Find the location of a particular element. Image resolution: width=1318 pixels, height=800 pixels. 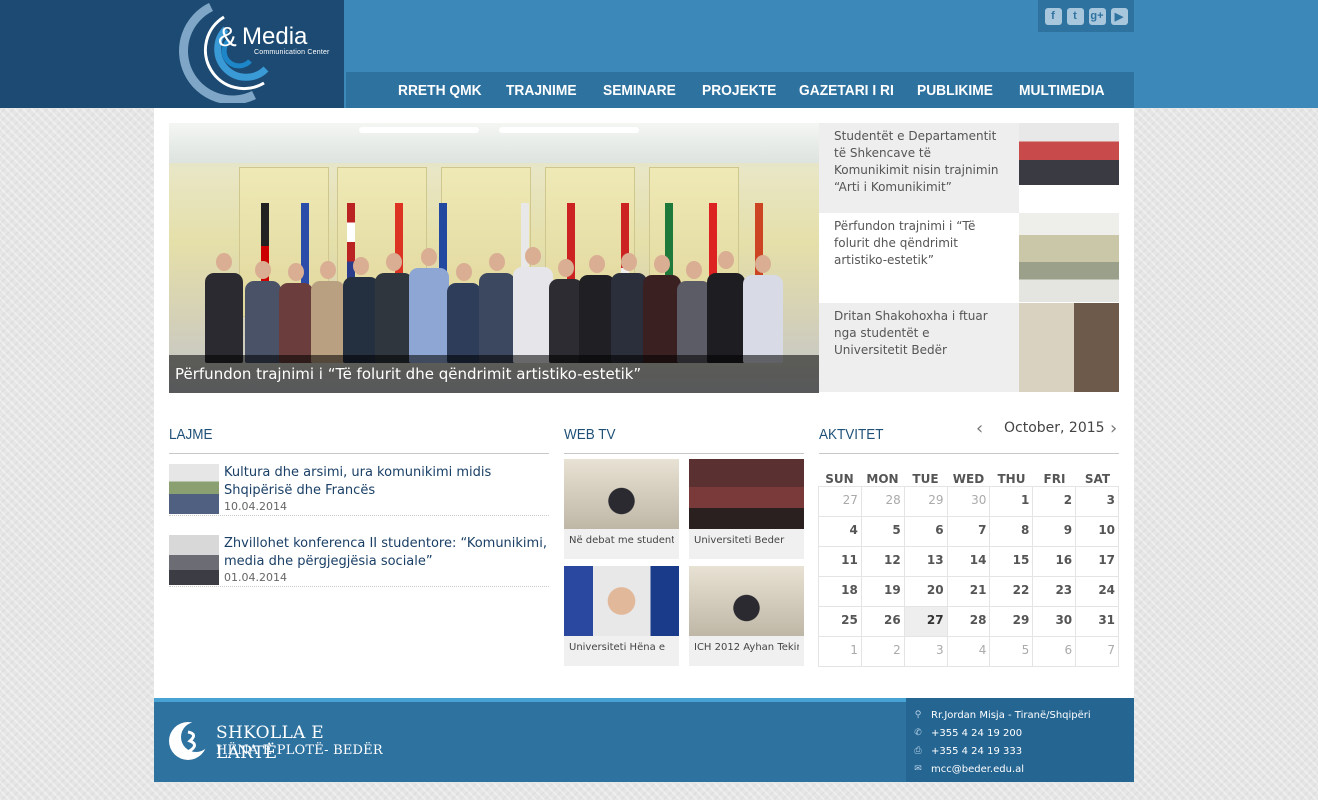

youtube-icon: ▶ is located at coordinates (1119, 16).